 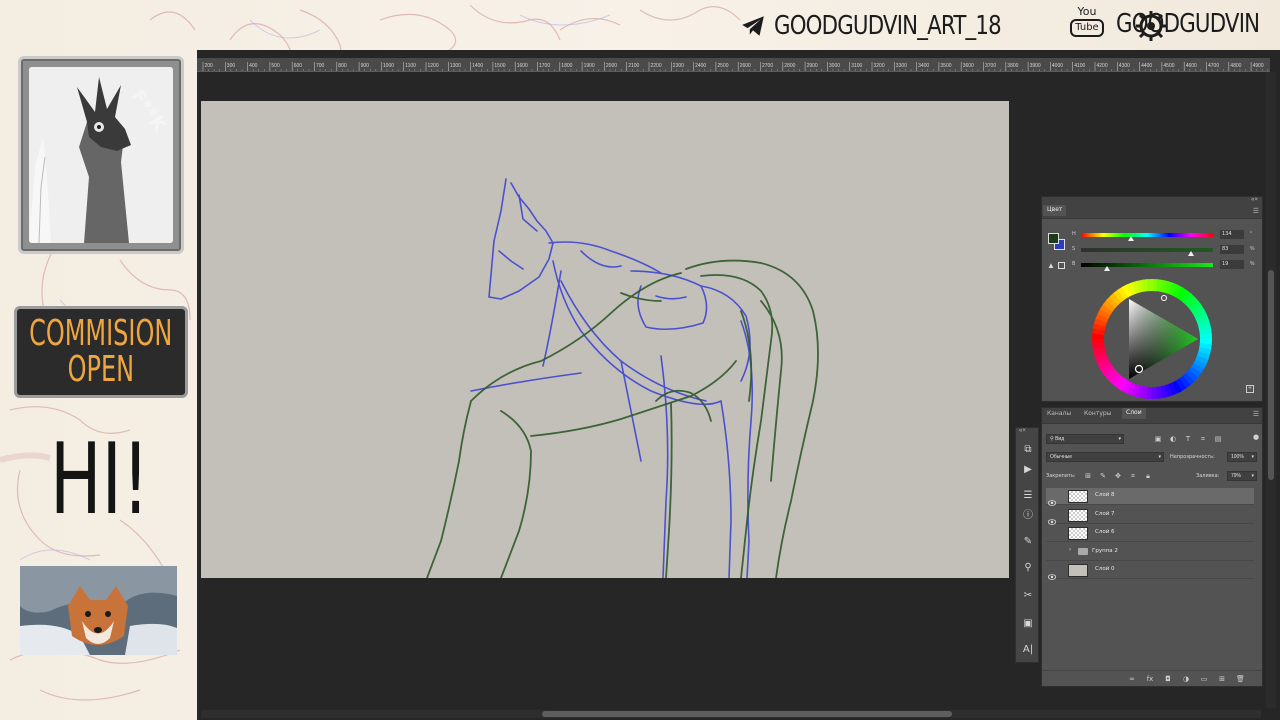 What do you see at coordinates (747, 714) in the screenshot?
I see `horizontal-scrollbar-thumb` at bounding box center [747, 714].